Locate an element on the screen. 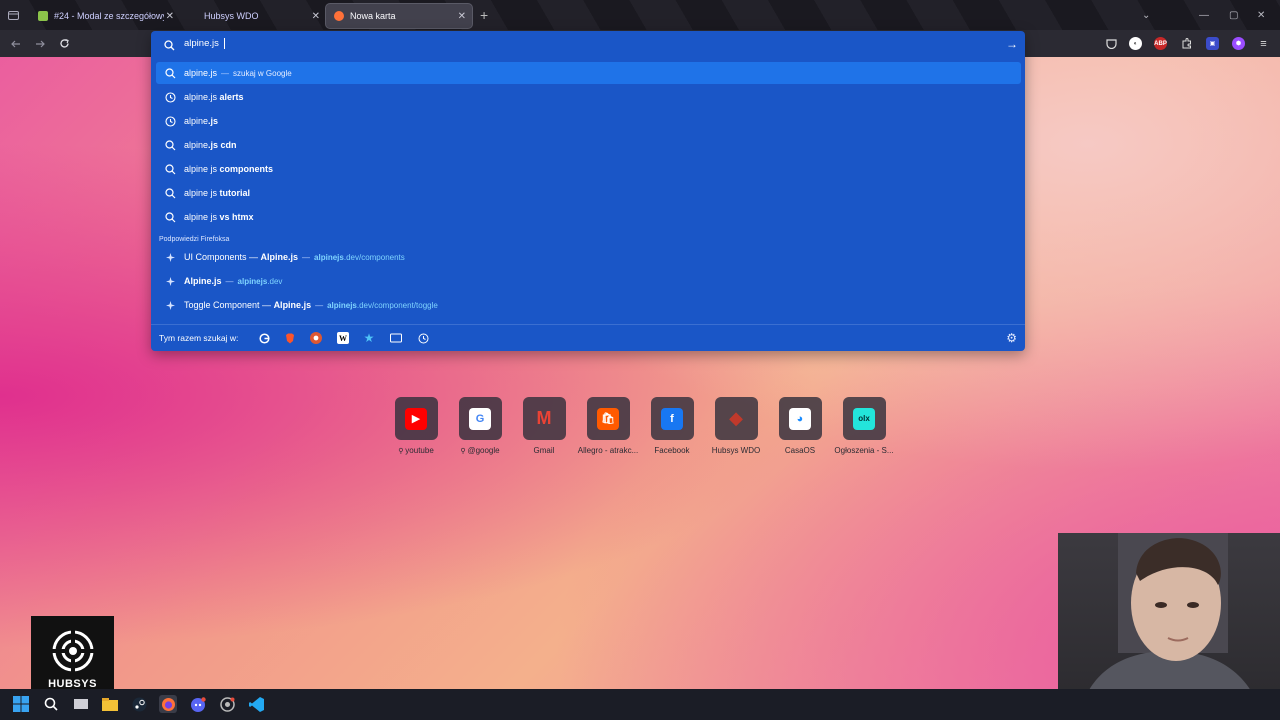  top-site-icon-box: G is located at coordinates (480, 418).